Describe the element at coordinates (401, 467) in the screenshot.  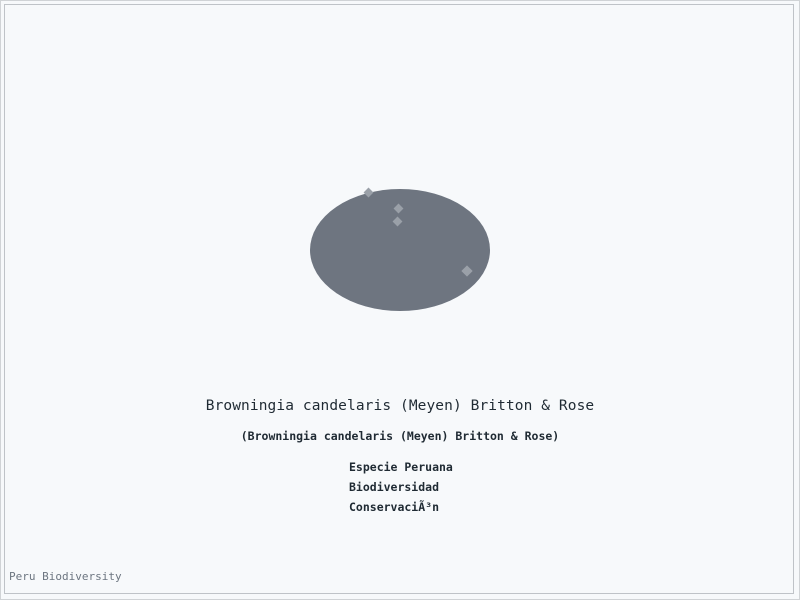
I see `tag-item: Especie Peruana` at that location.